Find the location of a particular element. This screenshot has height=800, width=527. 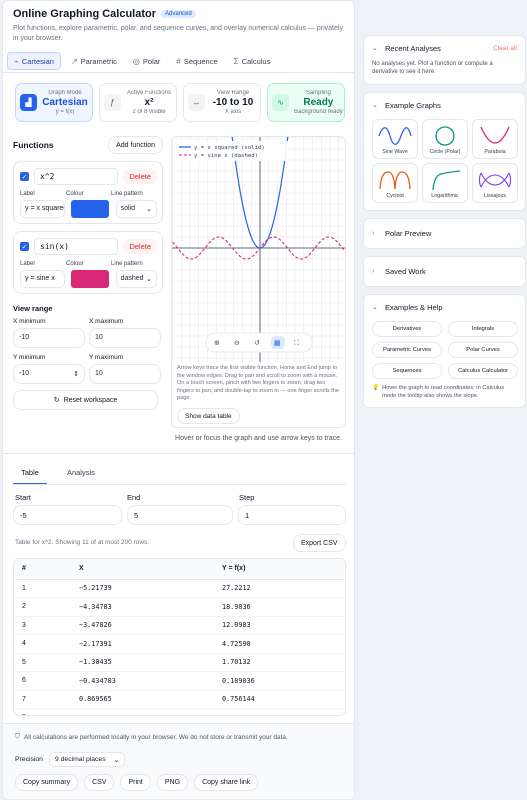

expression-input: x^2 is located at coordinates (76, 176).